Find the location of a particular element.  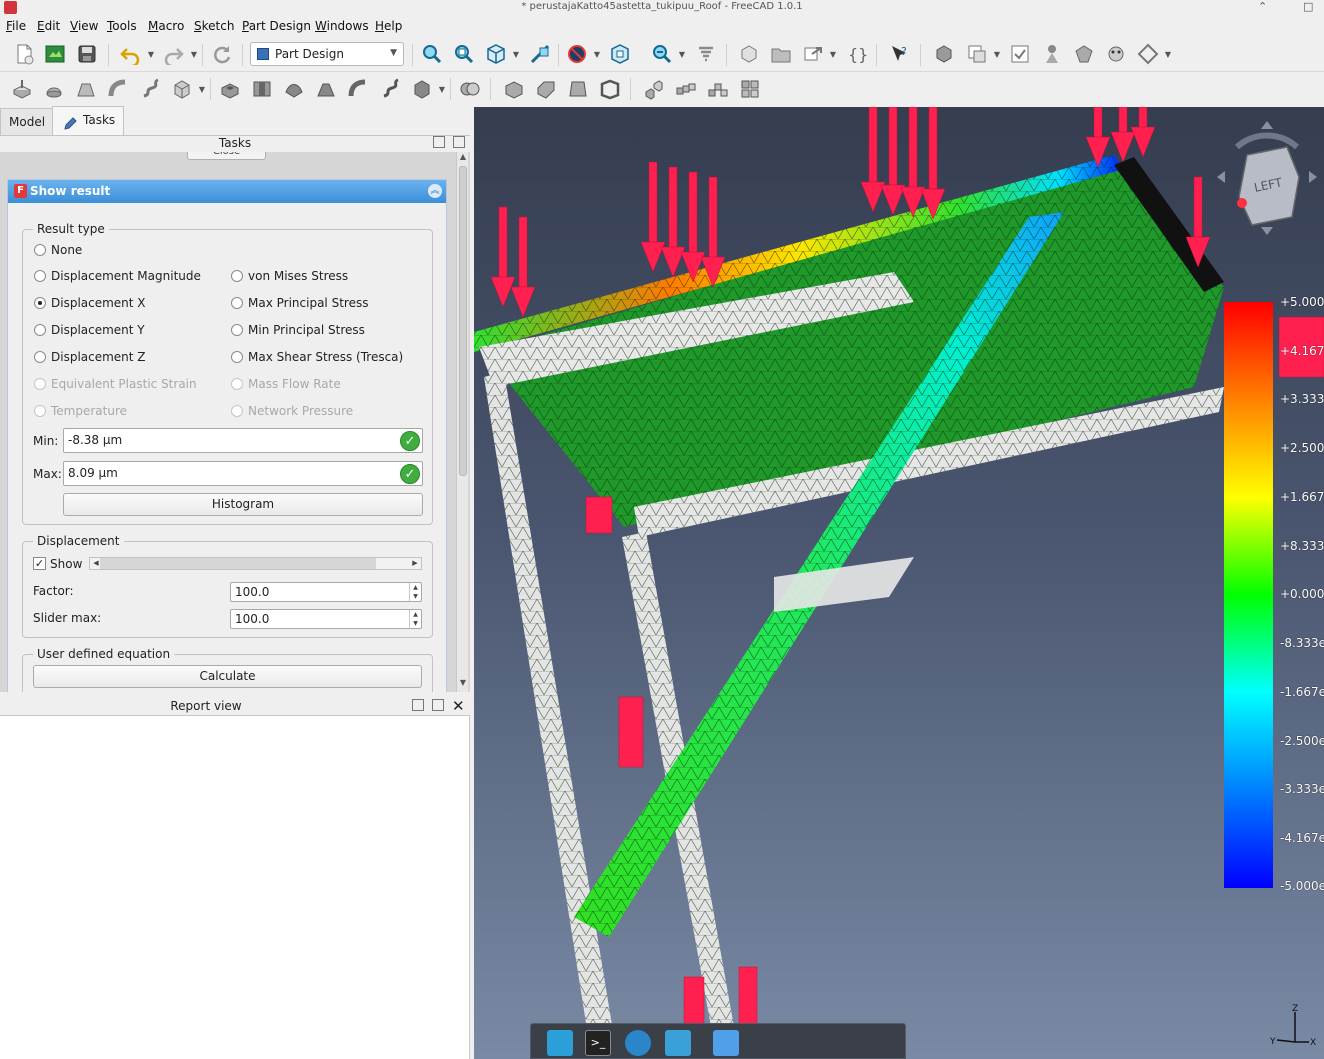

multi-transform-icon is located at coordinates (750, 89).